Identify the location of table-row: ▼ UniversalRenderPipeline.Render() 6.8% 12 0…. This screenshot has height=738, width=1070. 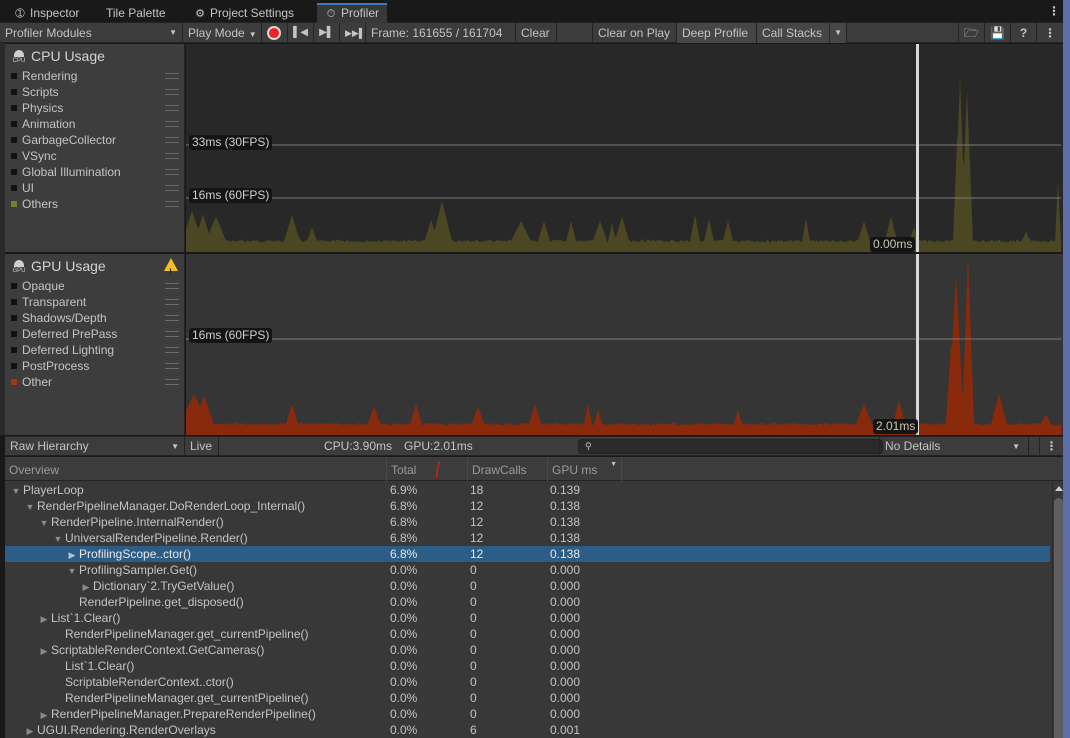
(527, 538).